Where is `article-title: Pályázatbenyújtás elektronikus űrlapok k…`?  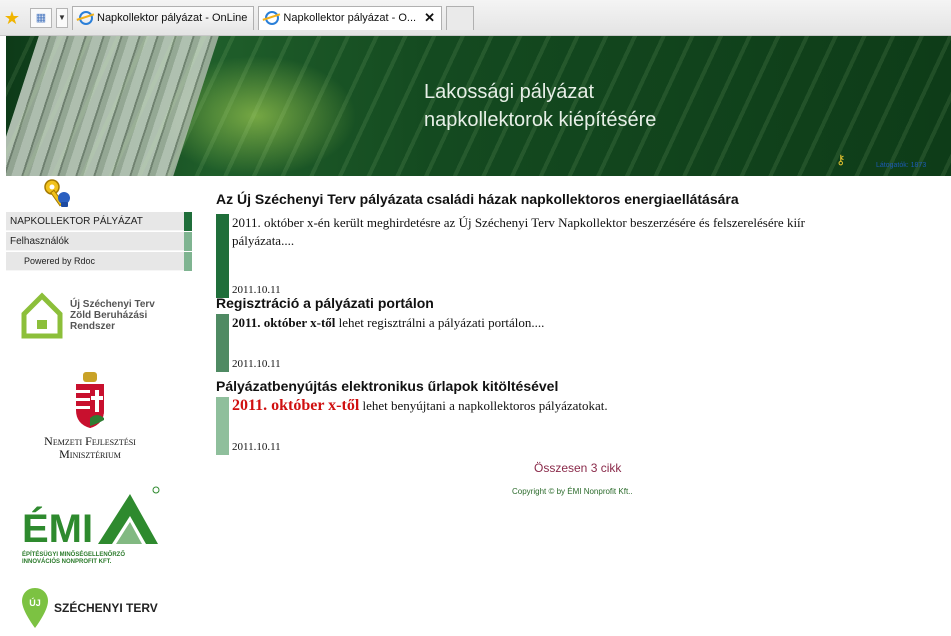 article-title: Pályázatbenyújtás elektronikus űrlapok k… is located at coordinates (583, 386).